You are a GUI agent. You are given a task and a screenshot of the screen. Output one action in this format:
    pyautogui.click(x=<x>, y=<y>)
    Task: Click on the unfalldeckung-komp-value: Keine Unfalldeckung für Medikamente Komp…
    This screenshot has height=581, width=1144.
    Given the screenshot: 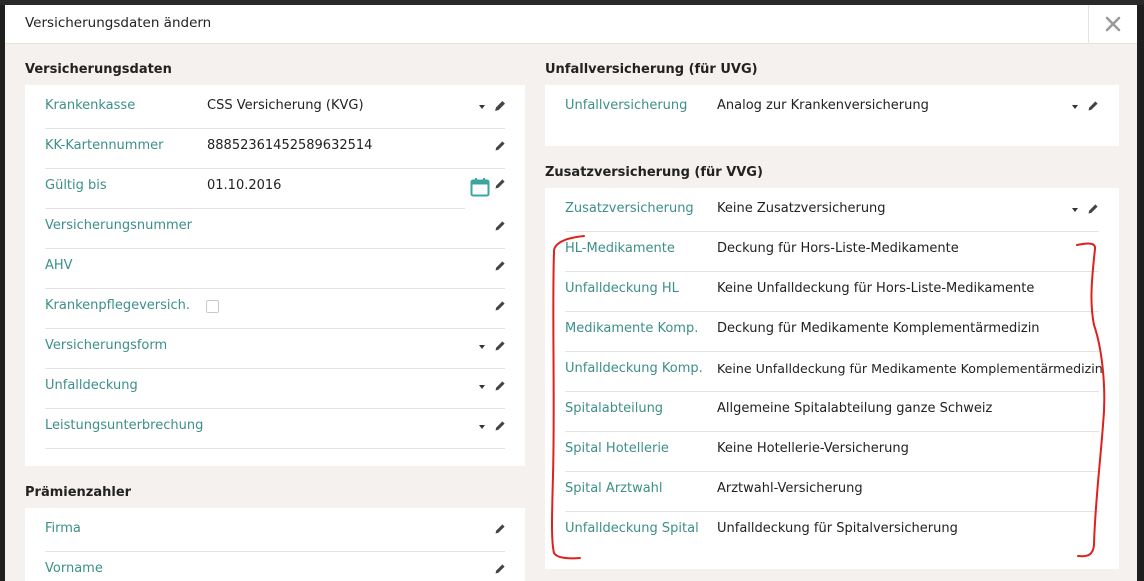 What is the action you would take?
    pyautogui.click(x=910, y=368)
    